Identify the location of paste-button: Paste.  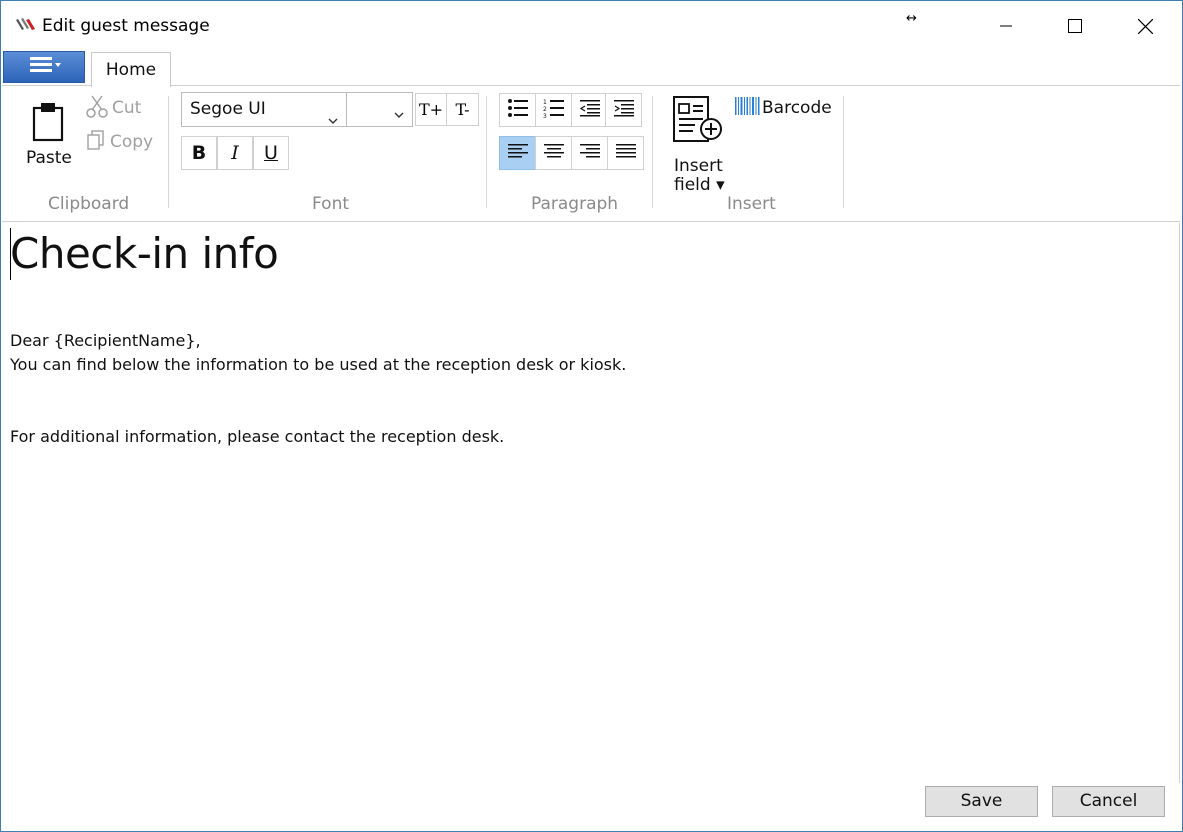
(49, 135).